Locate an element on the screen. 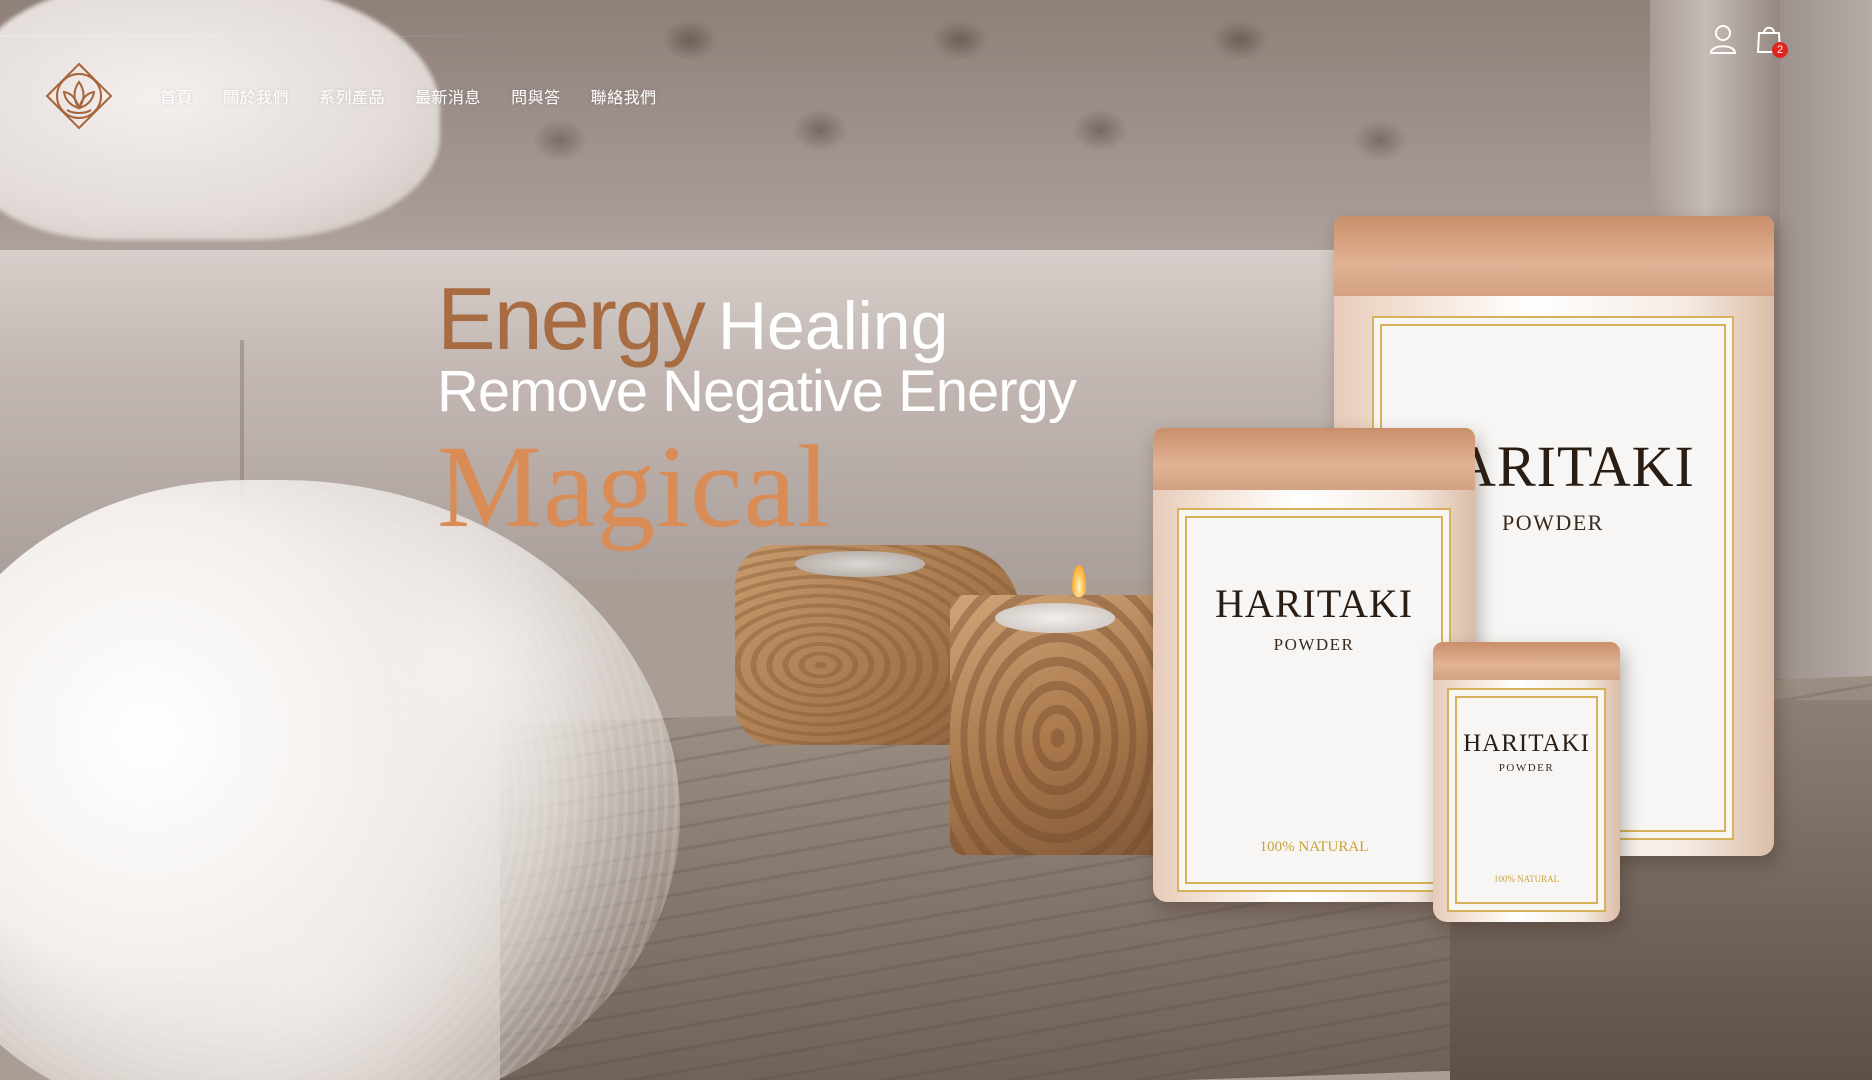  product-pouch-small: HARITAKI POWDER 100% NATURAL is located at coordinates (1526, 782).